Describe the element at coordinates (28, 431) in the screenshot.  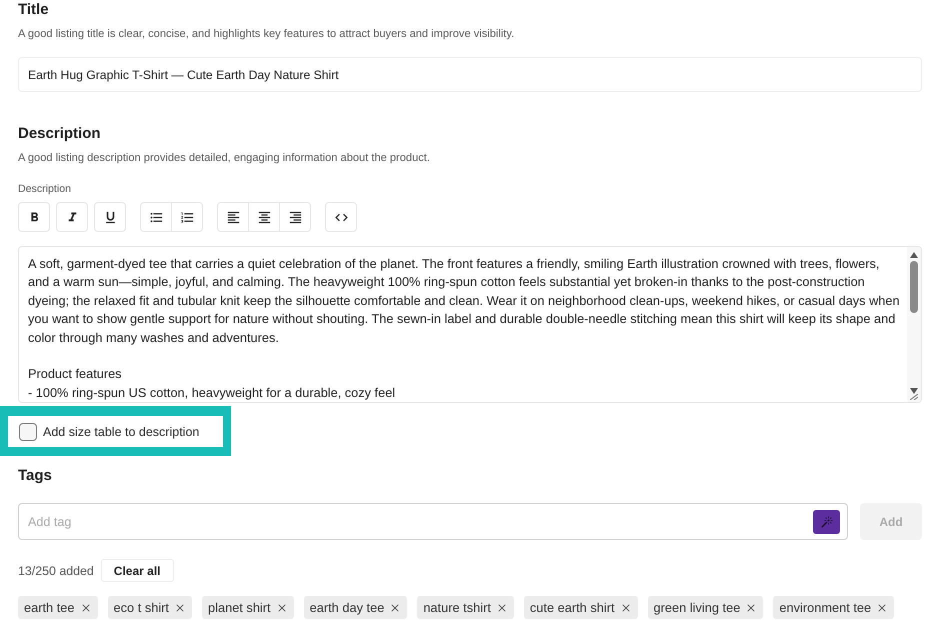
I see `checkbox` at that location.